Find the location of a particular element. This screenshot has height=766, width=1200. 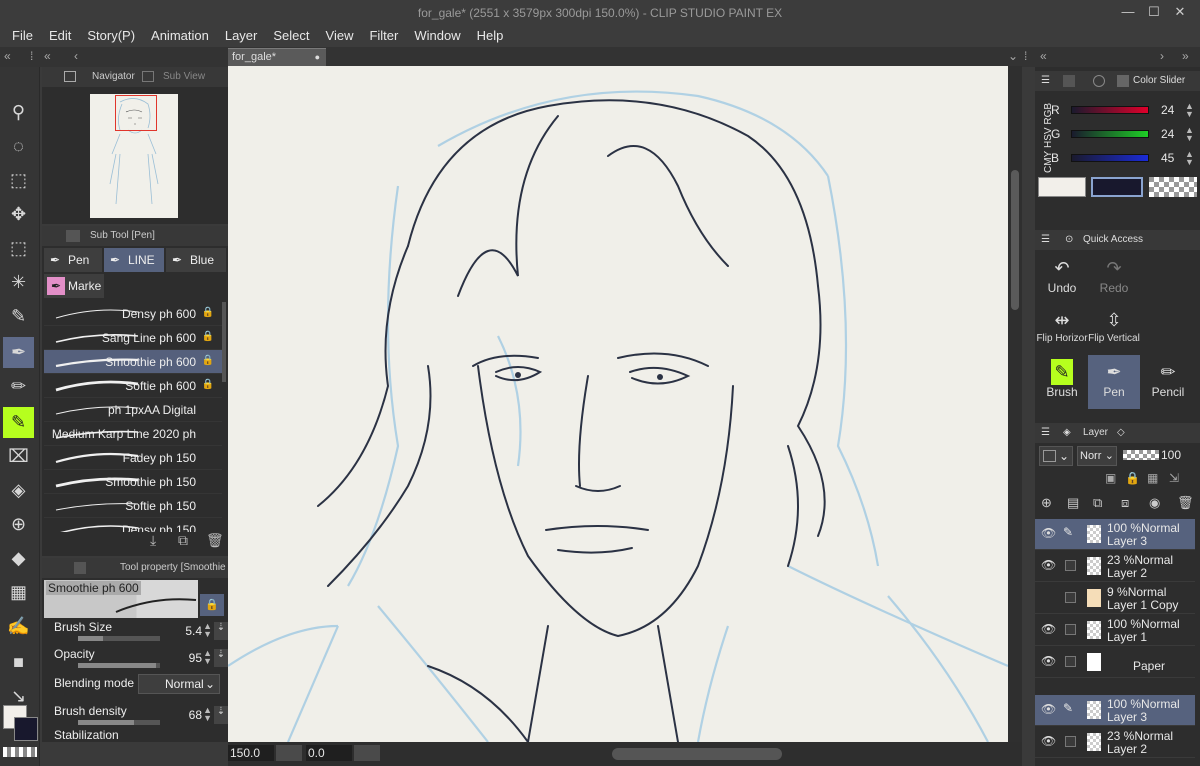

brush-list-scrollbar is located at coordinates (224, 342).